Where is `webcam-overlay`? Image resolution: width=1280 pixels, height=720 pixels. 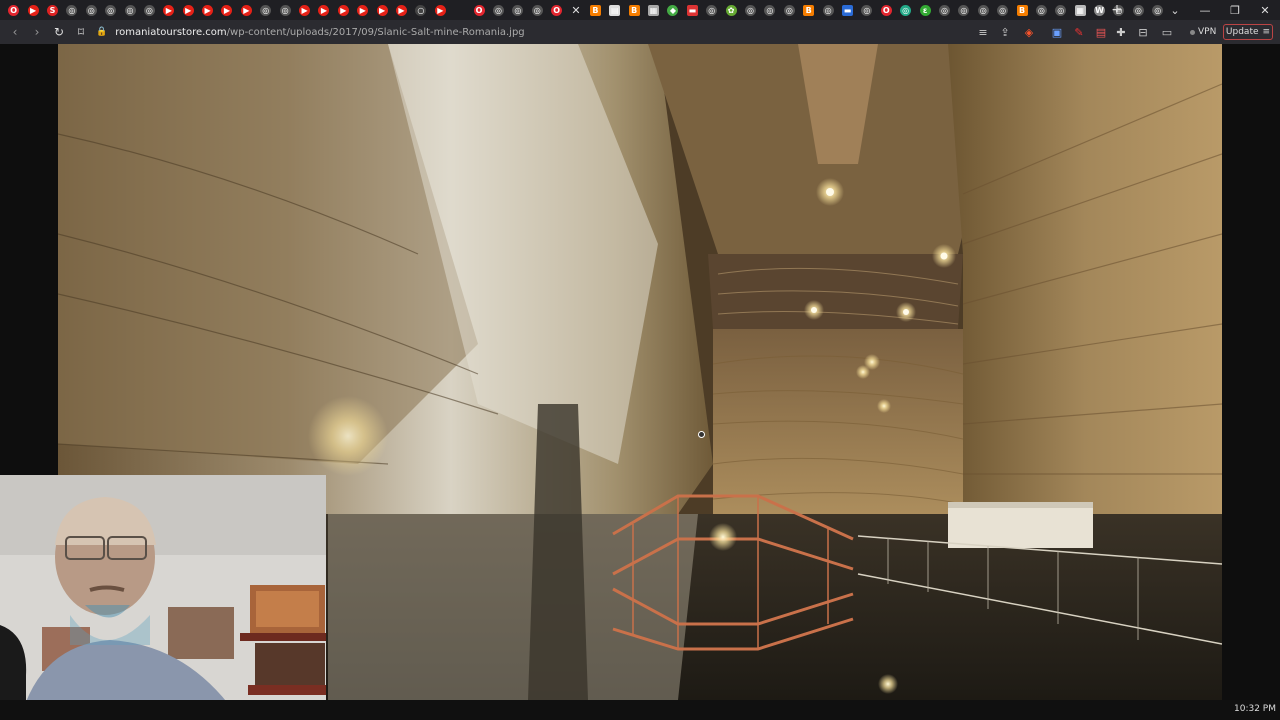
webcam-overlay is located at coordinates (163, 597).